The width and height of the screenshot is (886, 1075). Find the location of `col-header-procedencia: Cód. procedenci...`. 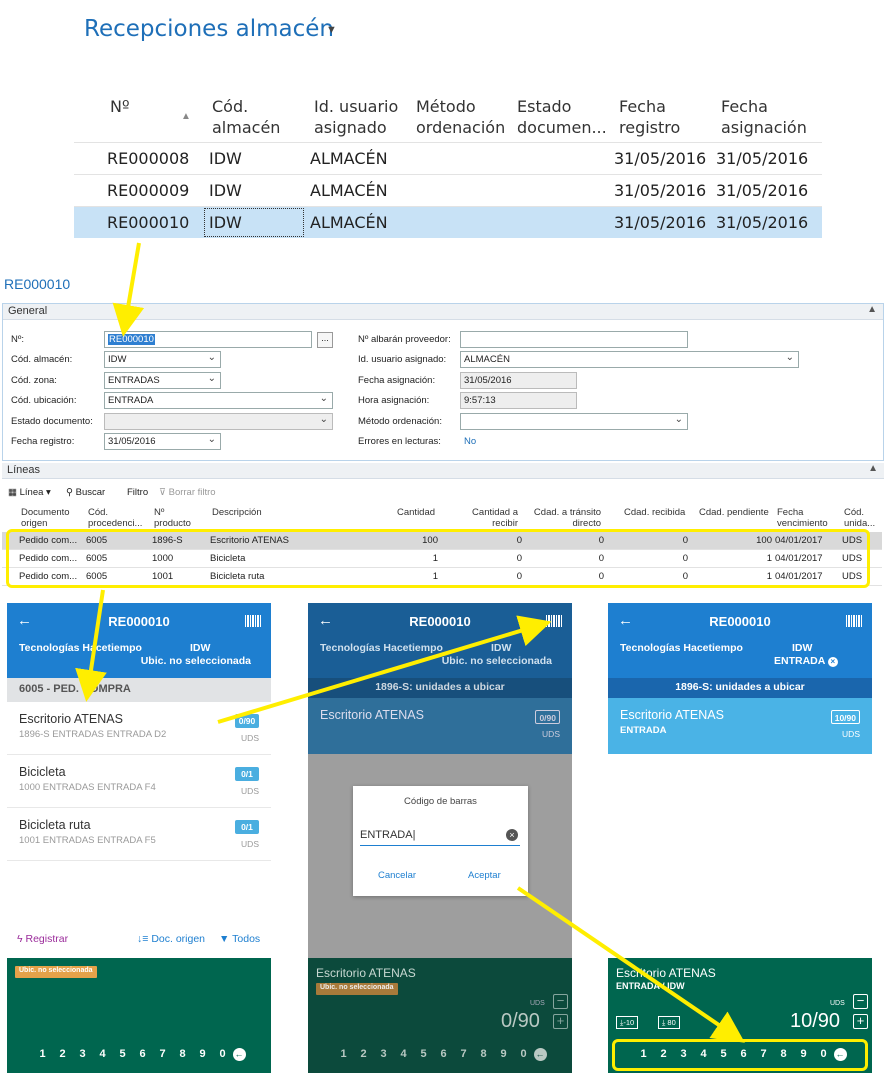

col-header-procedencia: Cód. procedenci... is located at coordinates (115, 518).